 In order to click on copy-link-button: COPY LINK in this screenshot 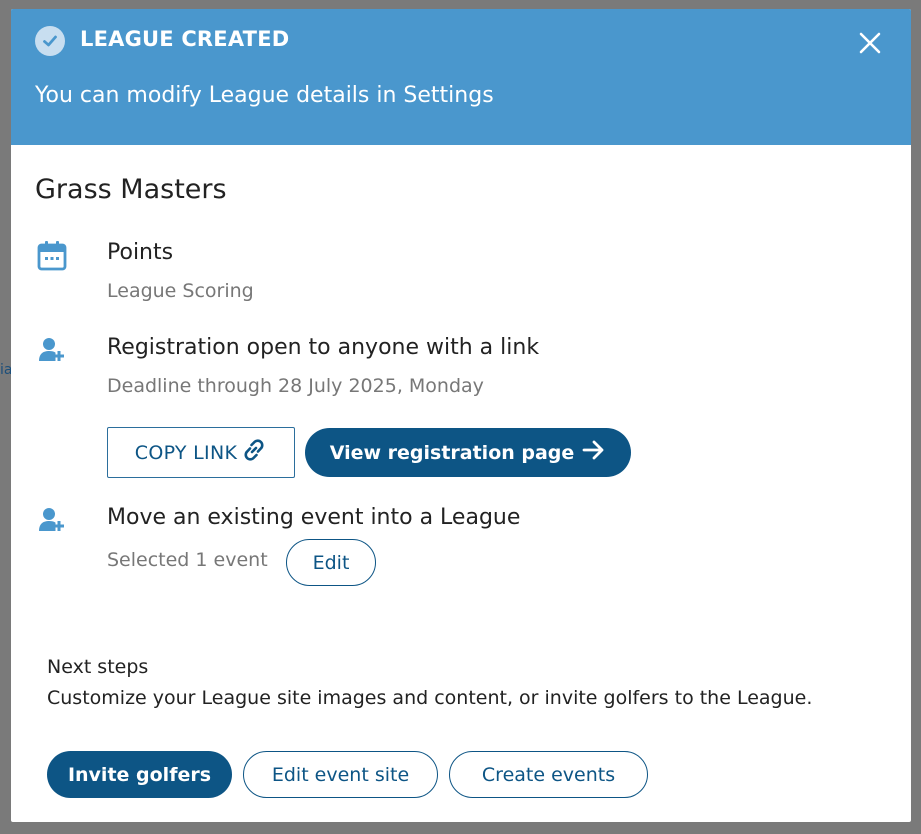, I will do `click(201, 452)`.